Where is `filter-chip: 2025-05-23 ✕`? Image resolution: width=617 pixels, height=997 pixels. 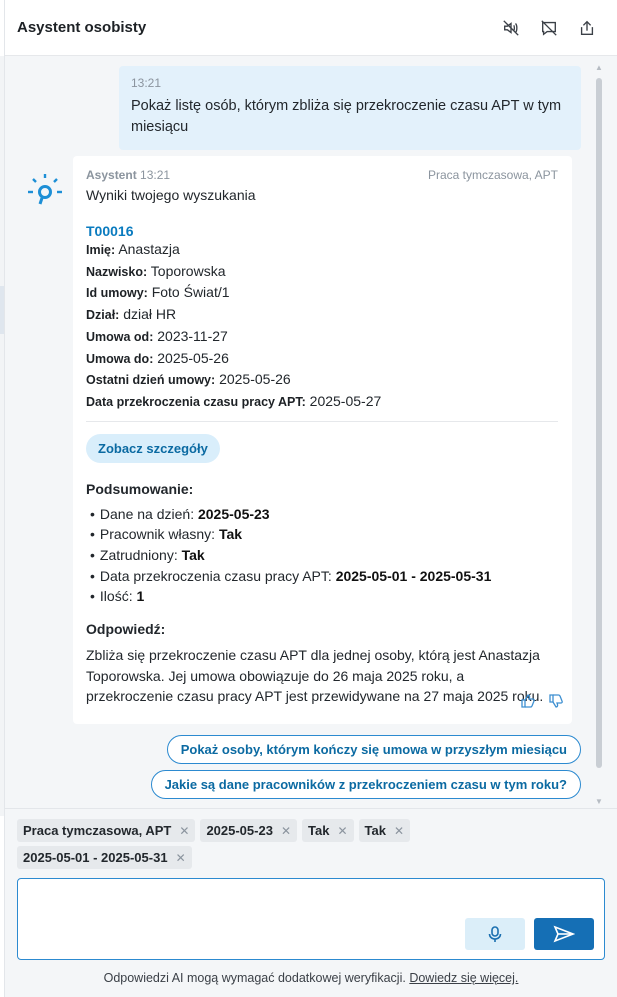
filter-chip: 2025-05-23 ✕ is located at coordinates (248, 830).